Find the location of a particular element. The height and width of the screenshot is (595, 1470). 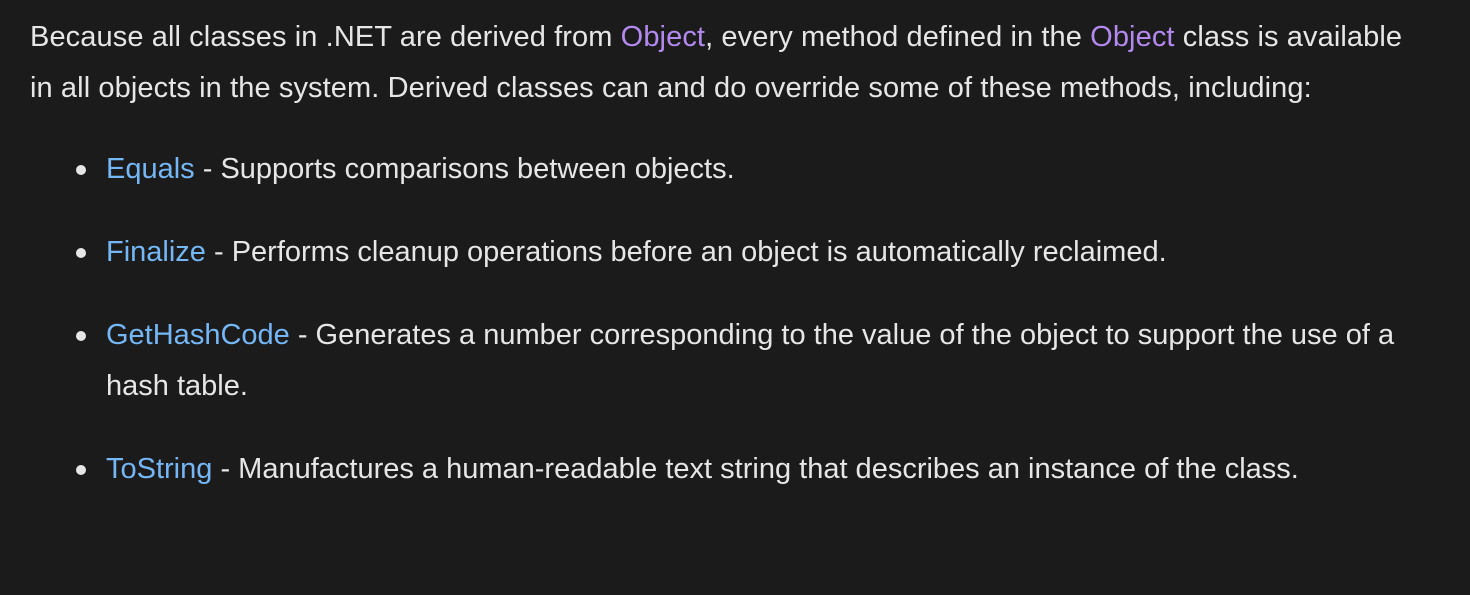

finalize-link: Finalize is located at coordinates (156, 252).